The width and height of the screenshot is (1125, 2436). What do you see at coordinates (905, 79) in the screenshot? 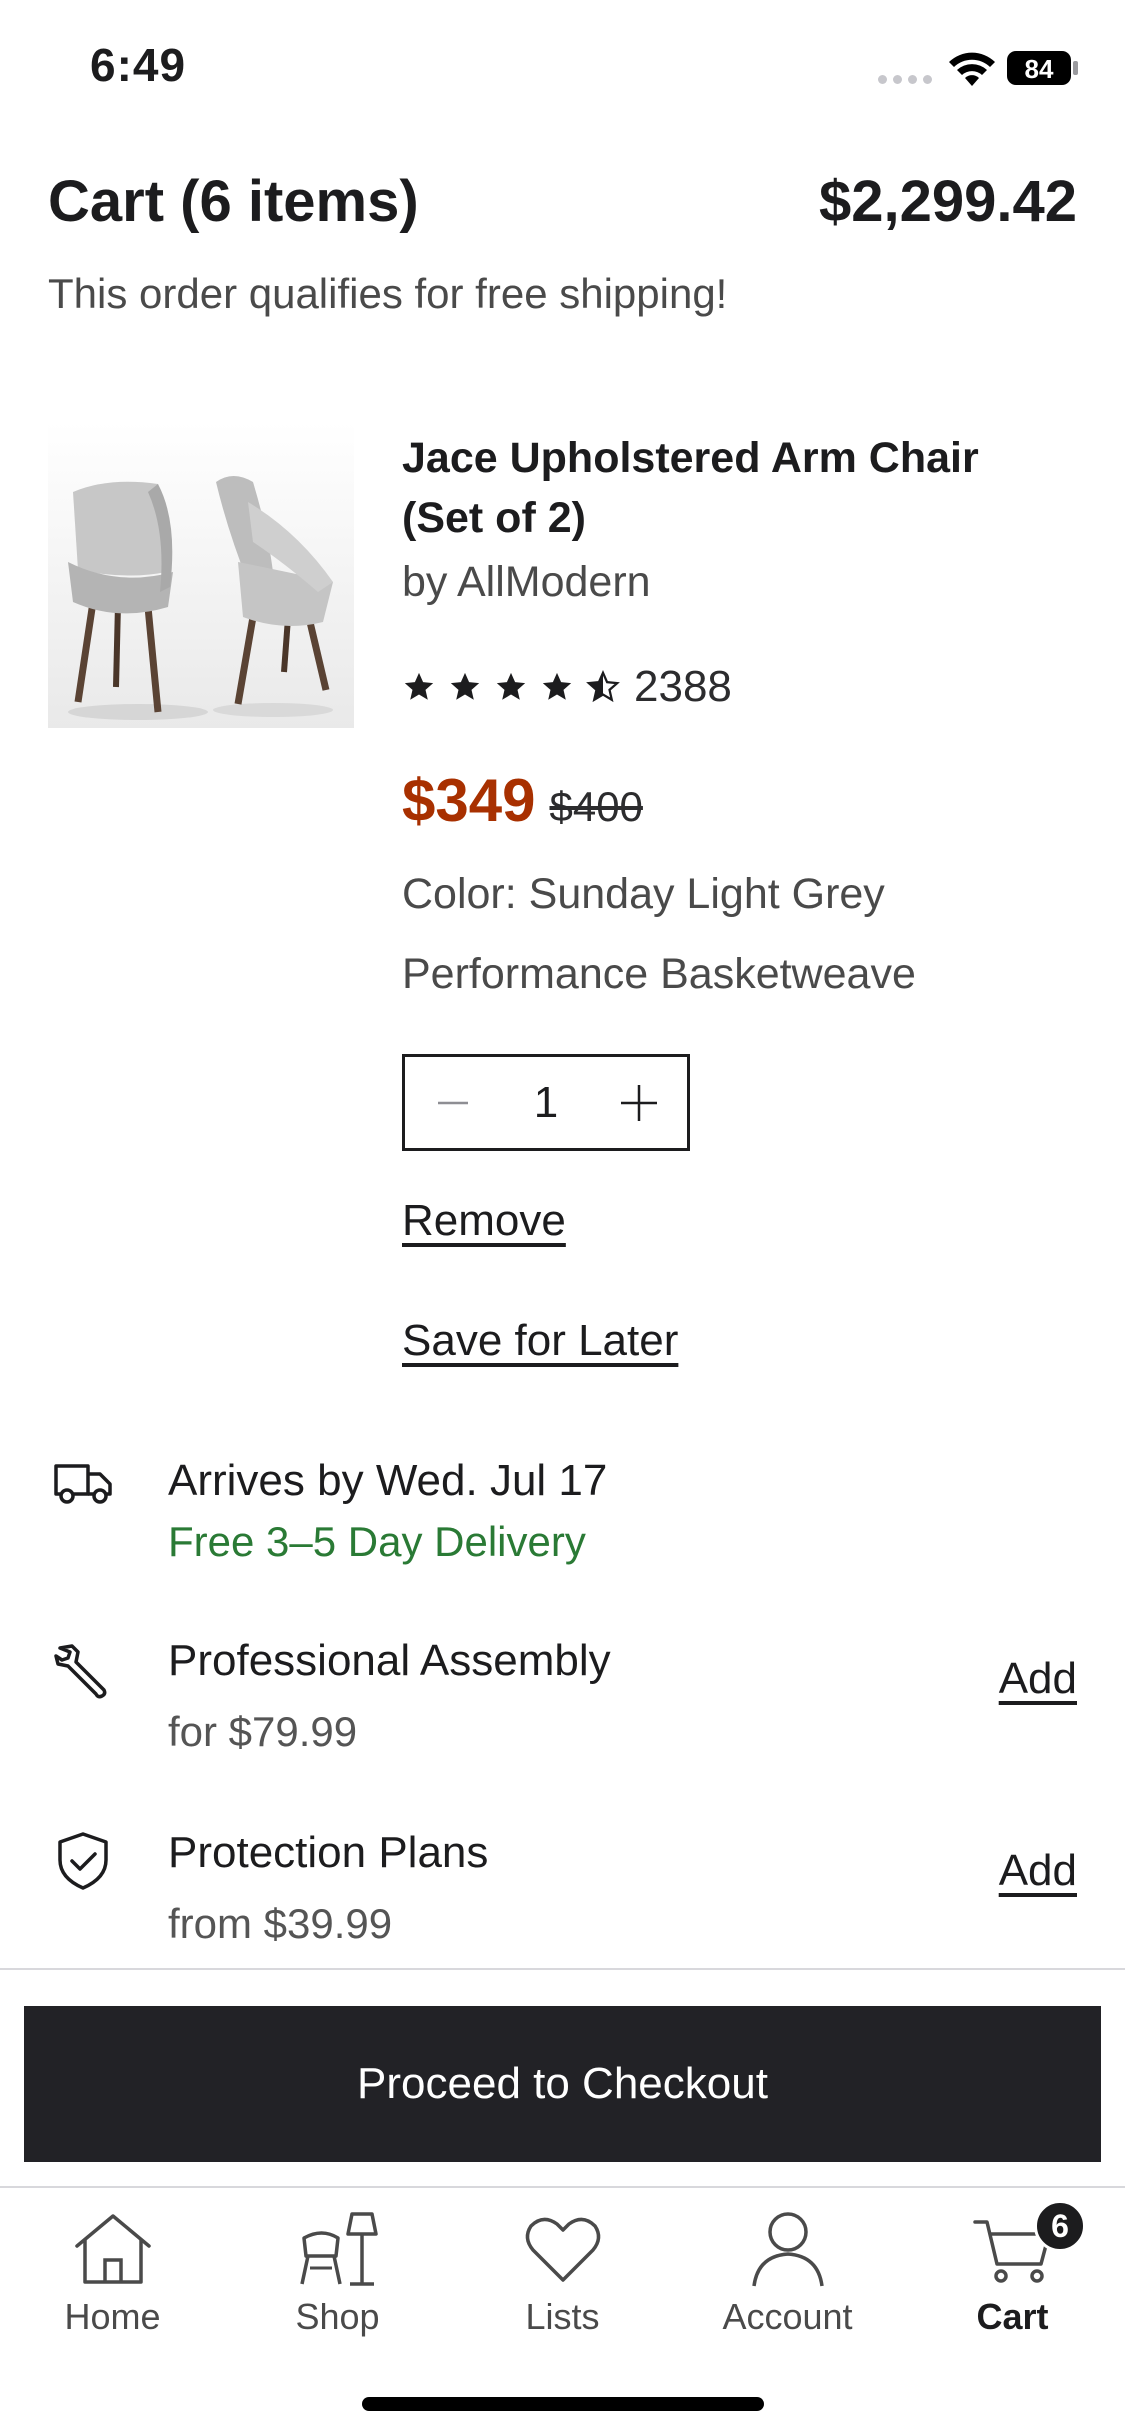
I see `cellular-signal-icon` at bounding box center [905, 79].